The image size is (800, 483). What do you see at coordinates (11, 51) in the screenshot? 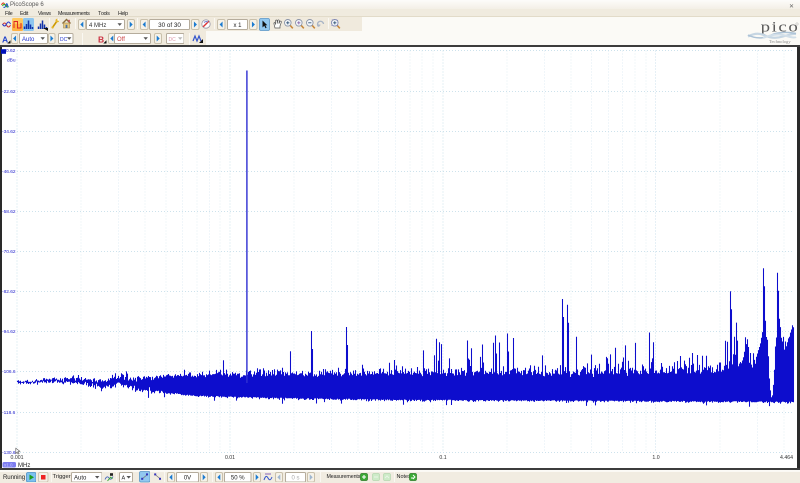
I see `svg-text: 0.62` at bounding box center [11, 51].